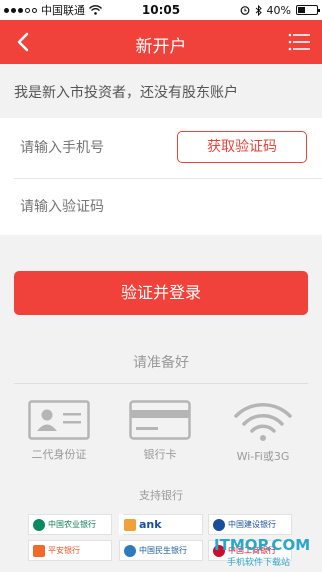 The image size is (322, 572). What do you see at coordinates (95, 207) in the screenshot?
I see `code-input` at bounding box center [95, 207].